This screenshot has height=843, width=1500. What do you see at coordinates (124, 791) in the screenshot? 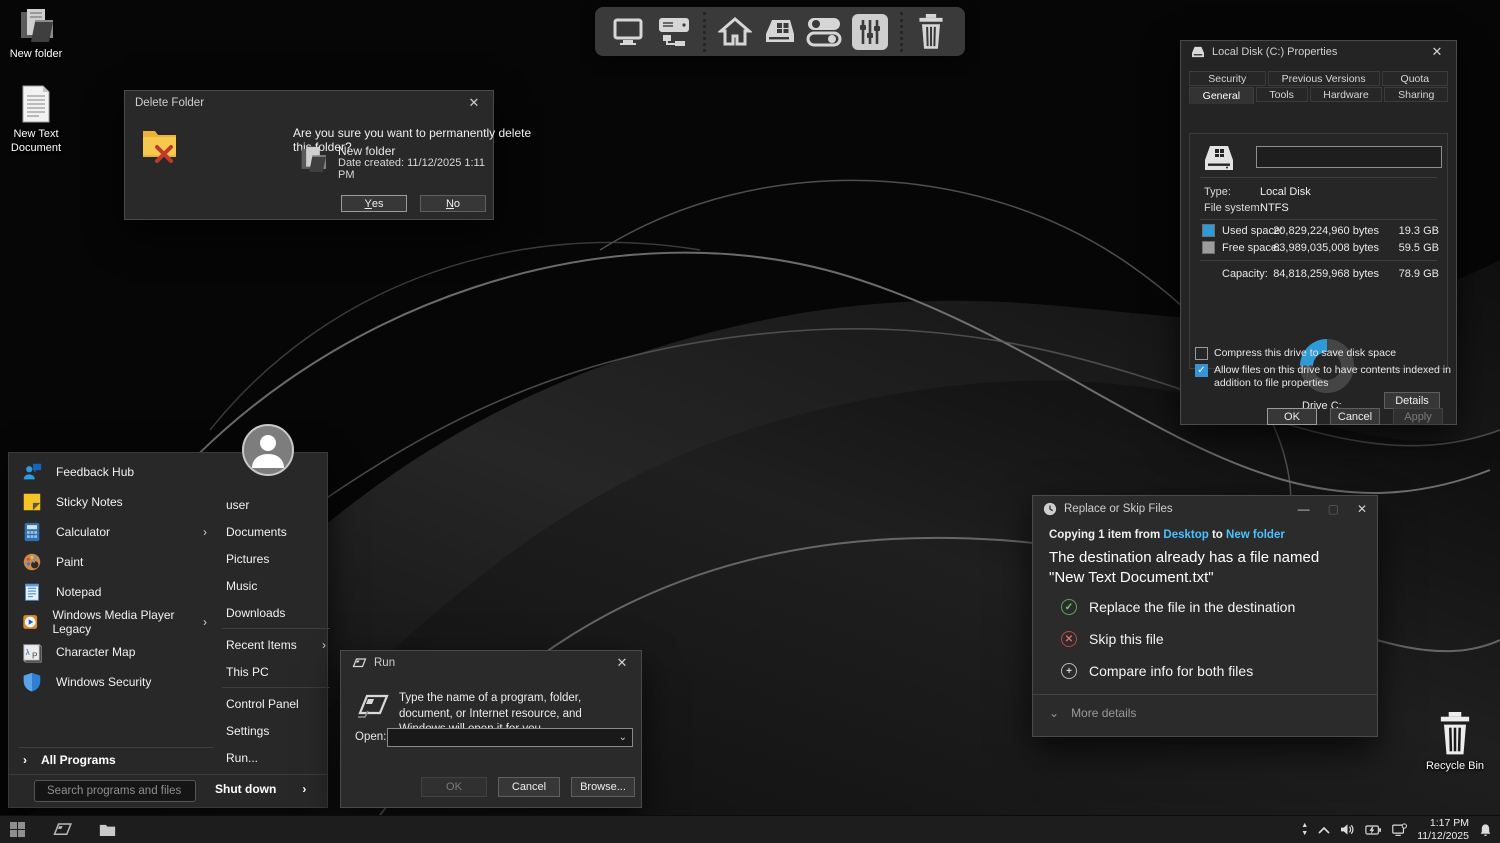
I see `search-input` at bounding box center [124, 791].